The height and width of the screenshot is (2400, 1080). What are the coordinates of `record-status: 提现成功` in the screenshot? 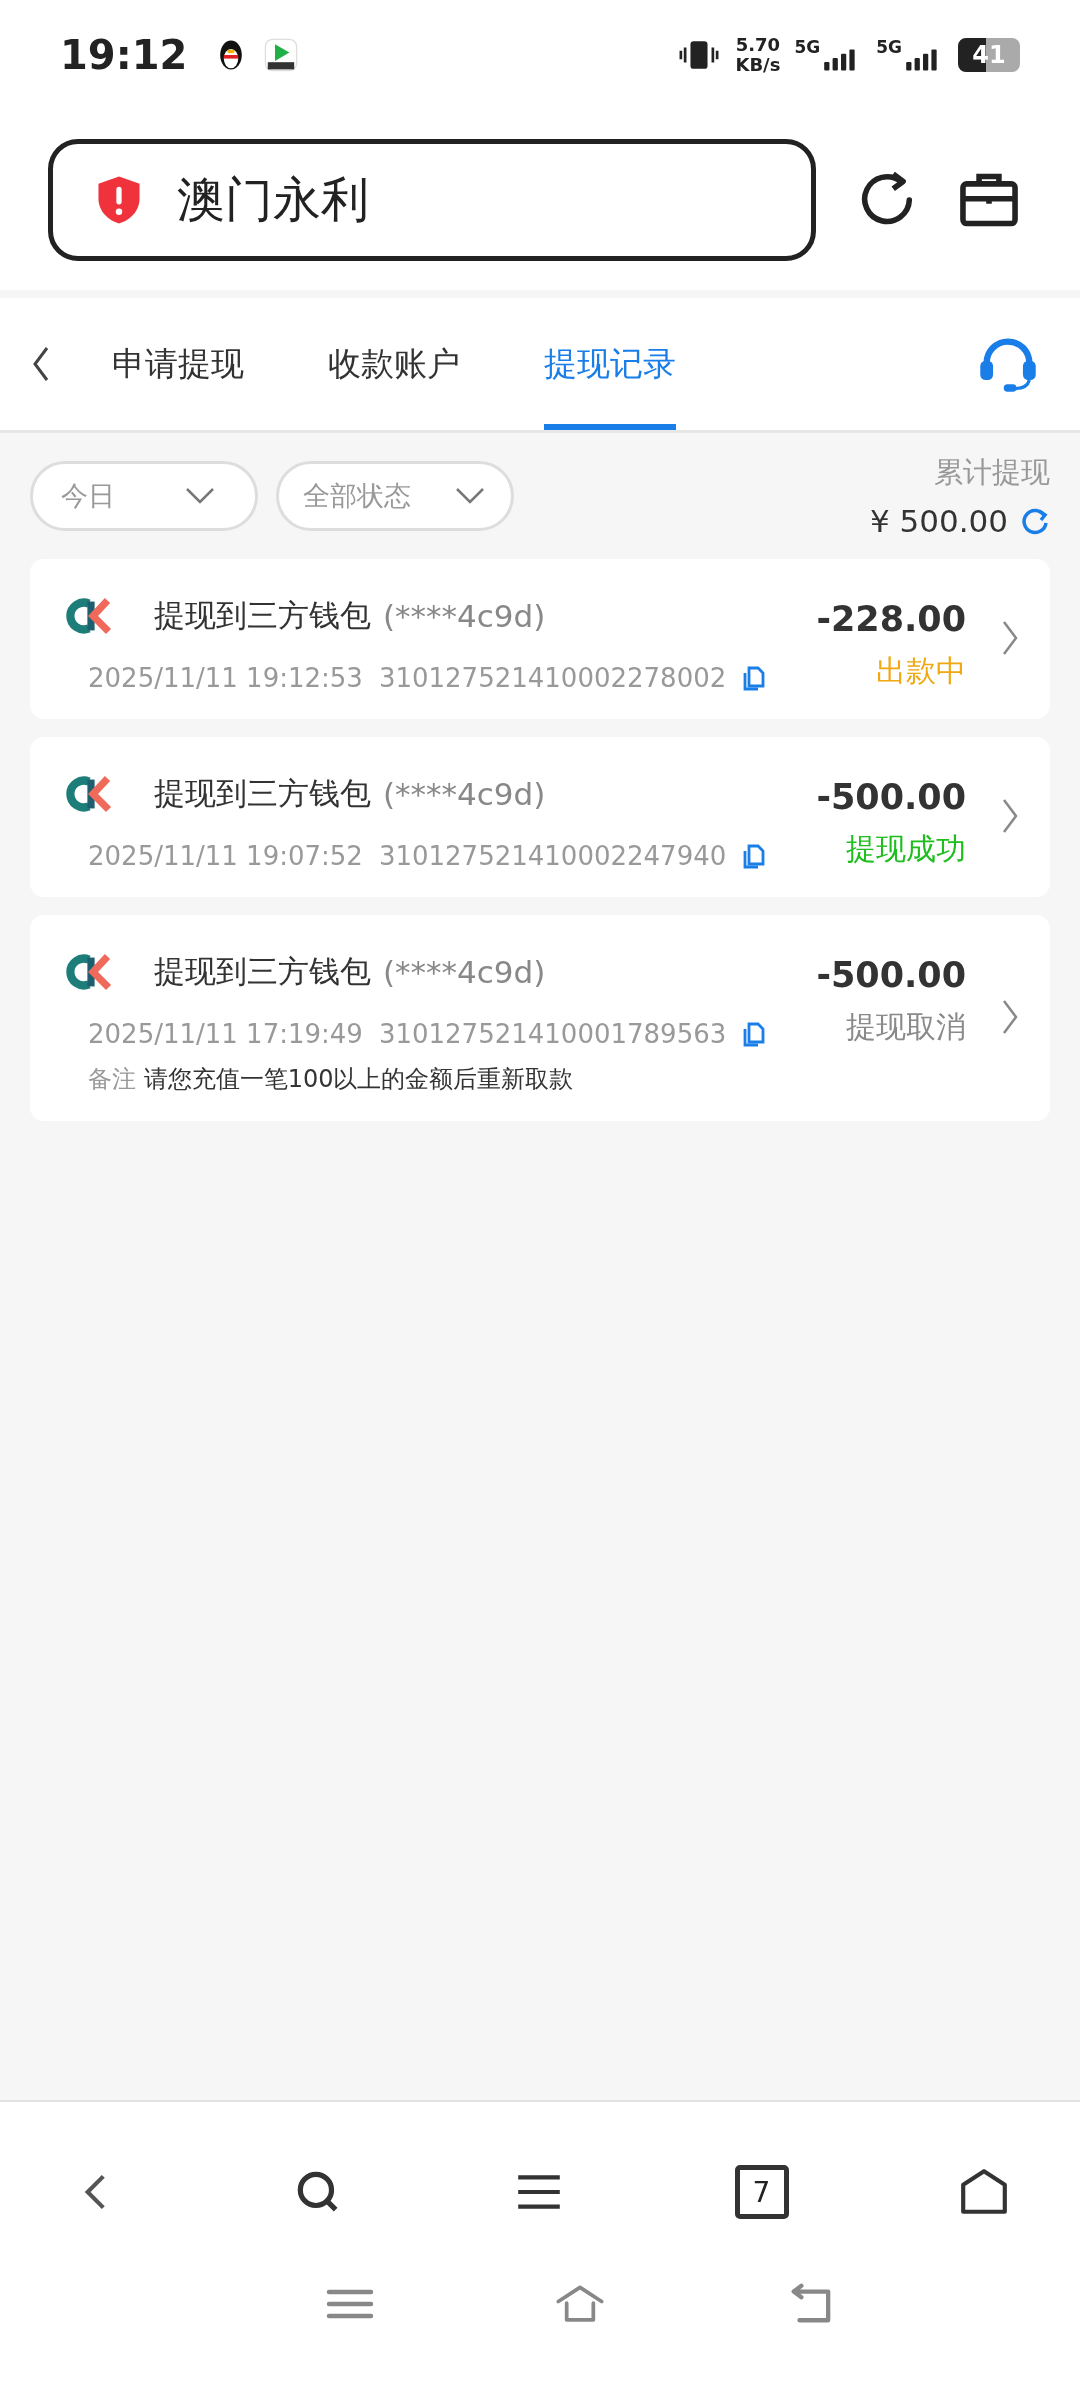 It's located at (906, 849).